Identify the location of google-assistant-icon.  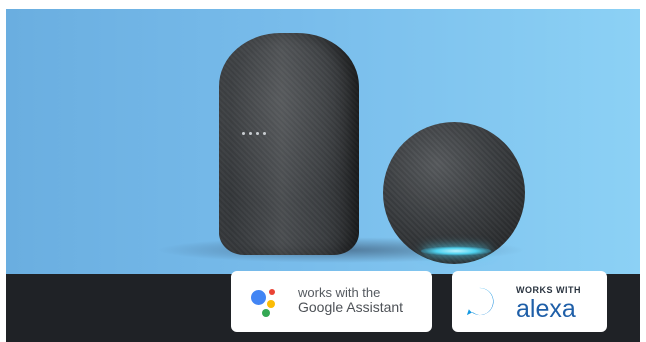
(267, 302).